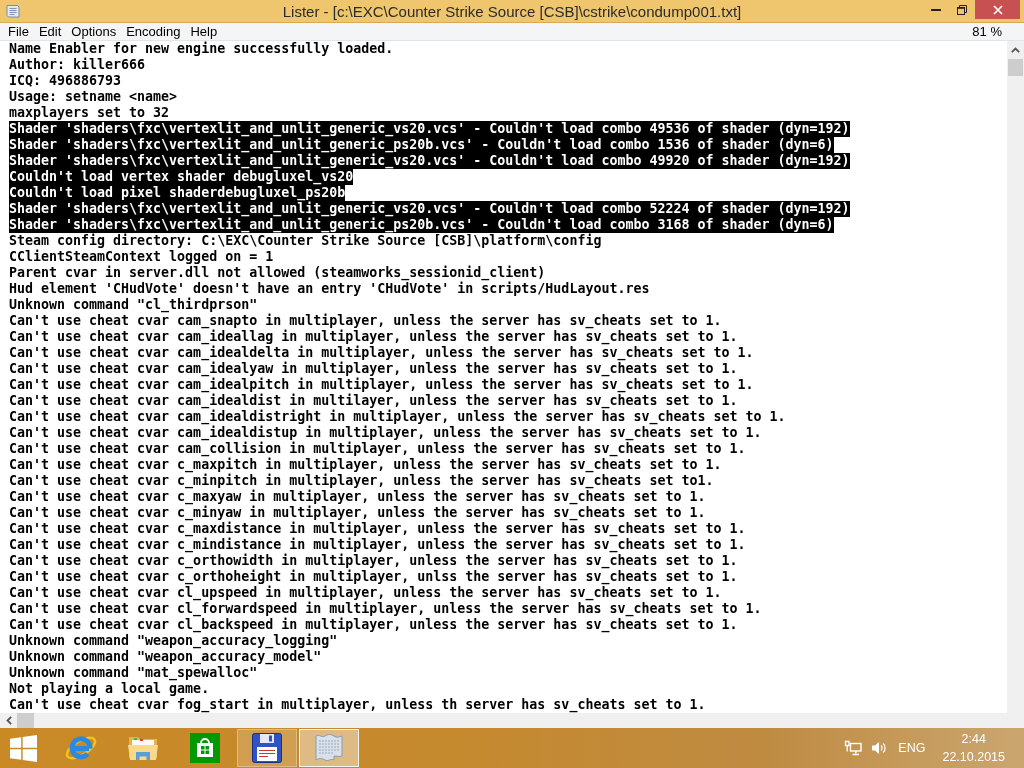  Describe the element at coordinates (109, 689) in the screenshot. I see `text-line: Not playing a local game.` at that location.